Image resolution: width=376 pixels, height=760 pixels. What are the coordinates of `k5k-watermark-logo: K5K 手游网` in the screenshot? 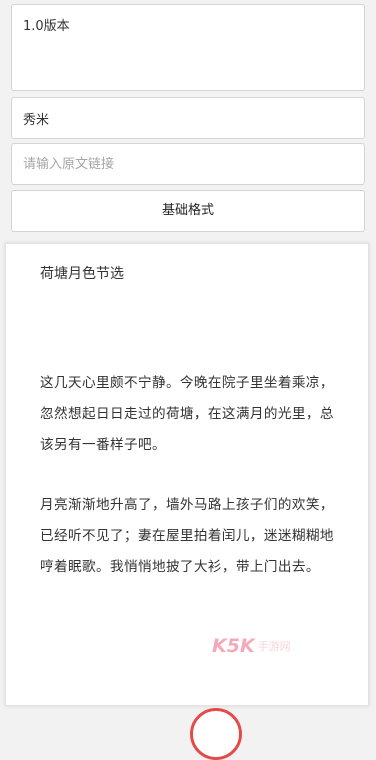 It's located at (267, 646).